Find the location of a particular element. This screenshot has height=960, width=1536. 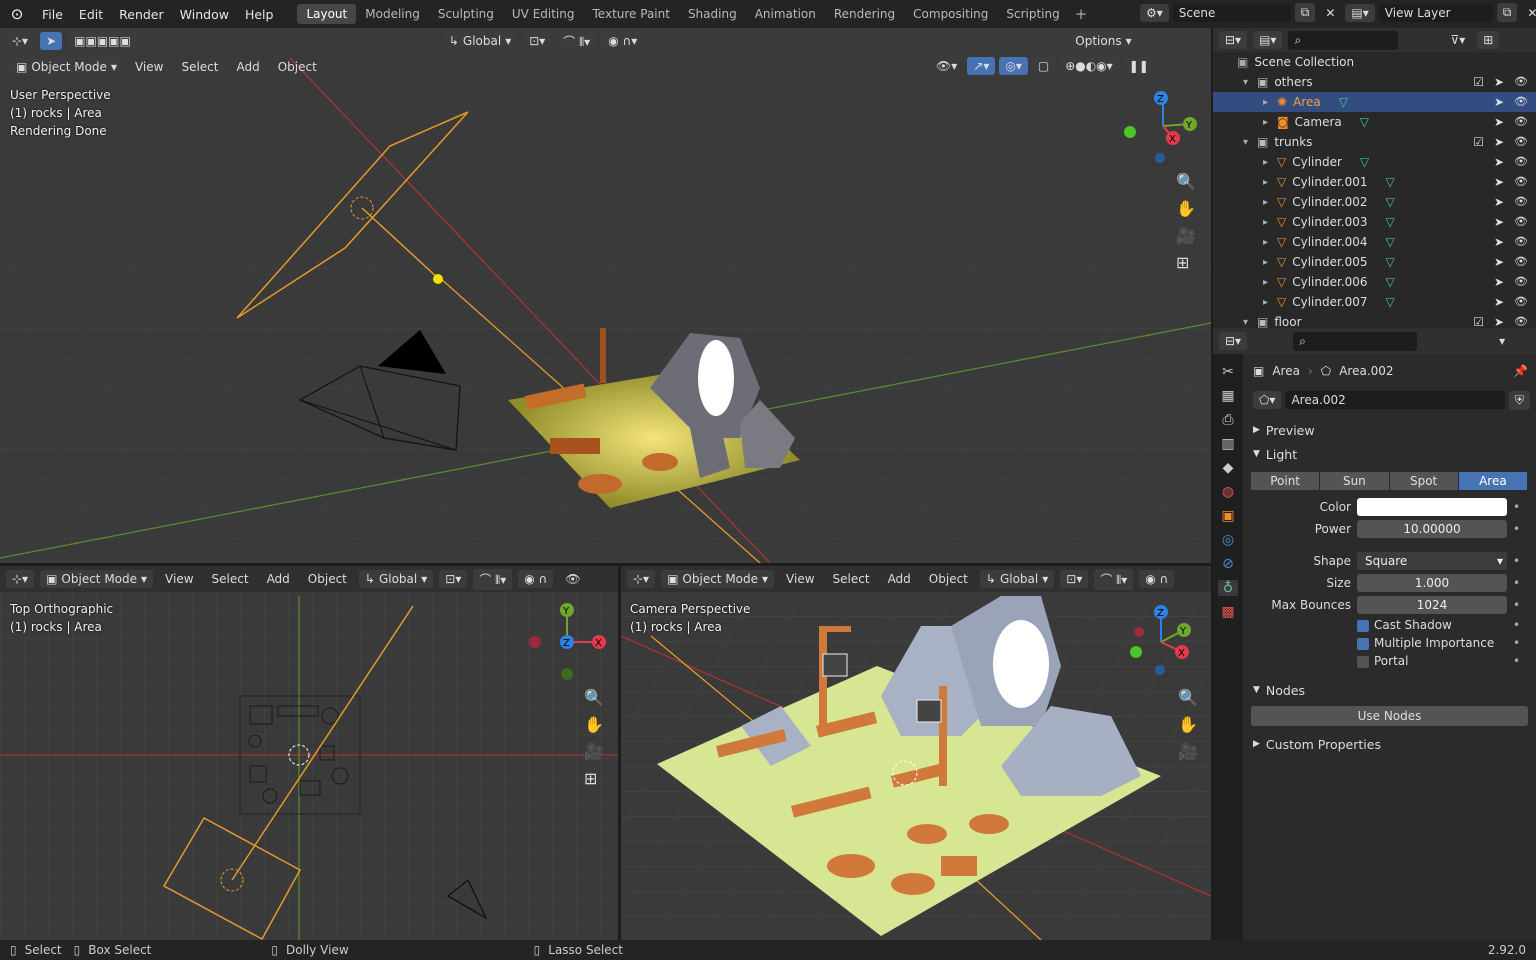

add-workspace-button: + is located at coordinates (1081, 14).